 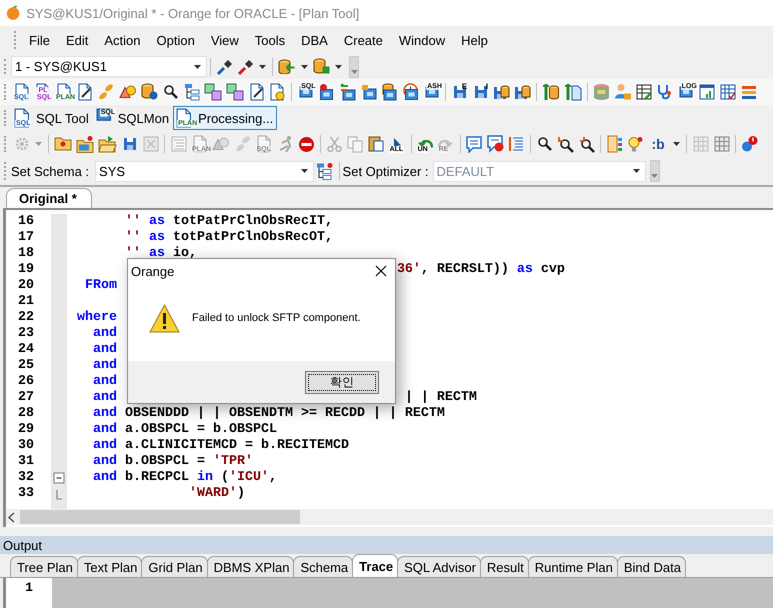 What do you see at coordinates (59, 478) in the screenshot?
I see `fold-toggle-icon` at bounding box center [59, 478].